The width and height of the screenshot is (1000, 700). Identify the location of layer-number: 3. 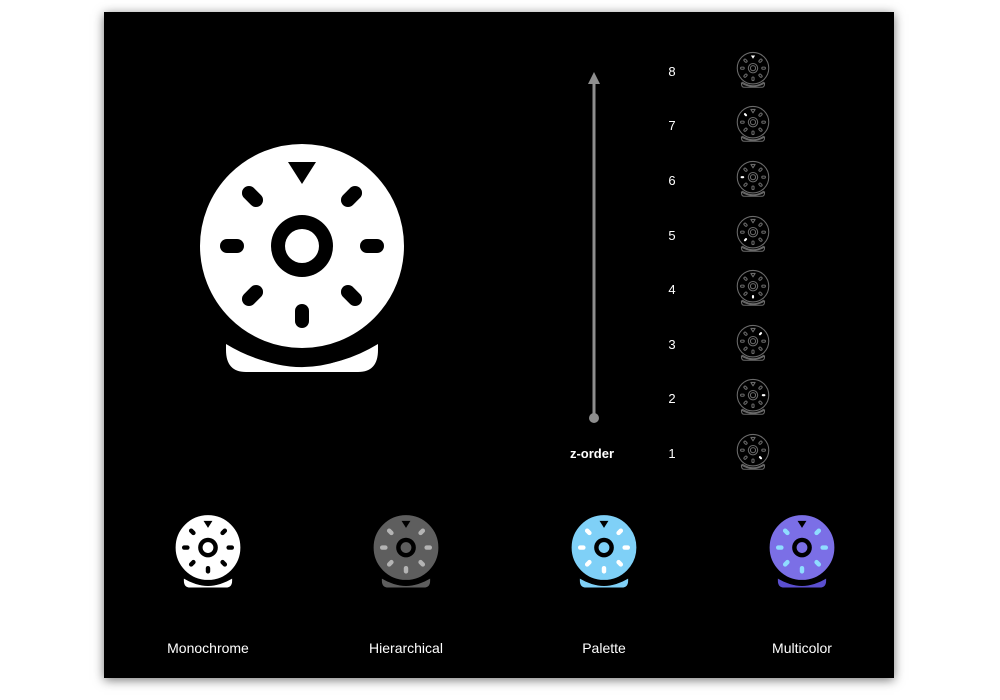
(672, 344).